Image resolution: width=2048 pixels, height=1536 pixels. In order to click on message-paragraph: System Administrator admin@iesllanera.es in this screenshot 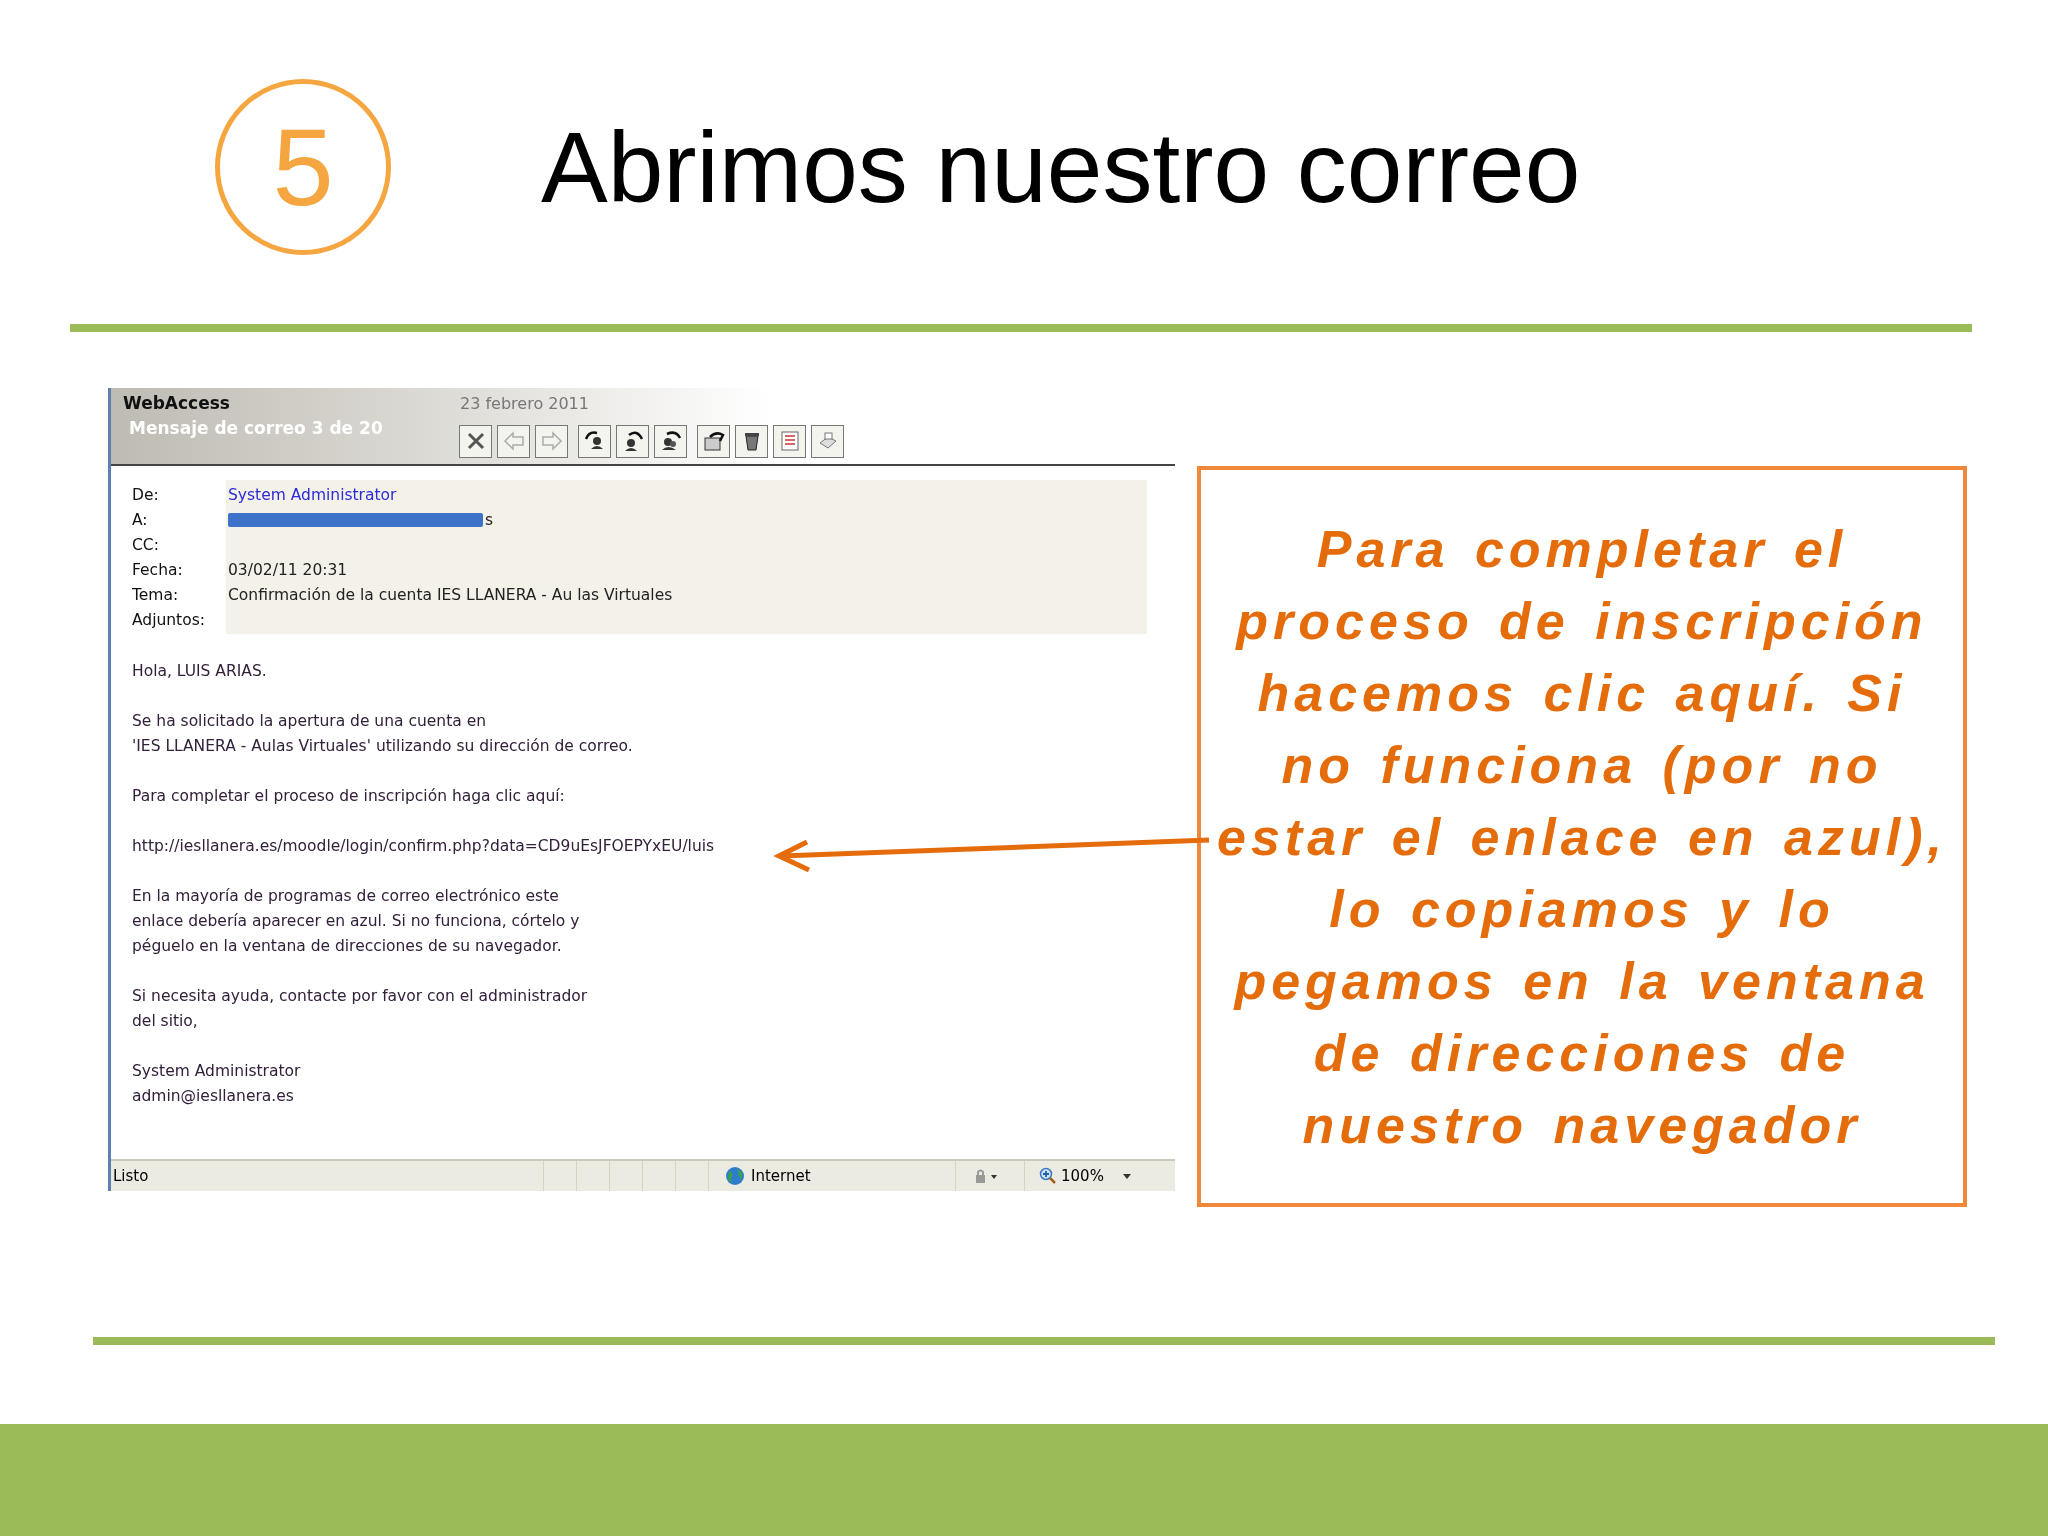, I will do `click(216, 1084)`.